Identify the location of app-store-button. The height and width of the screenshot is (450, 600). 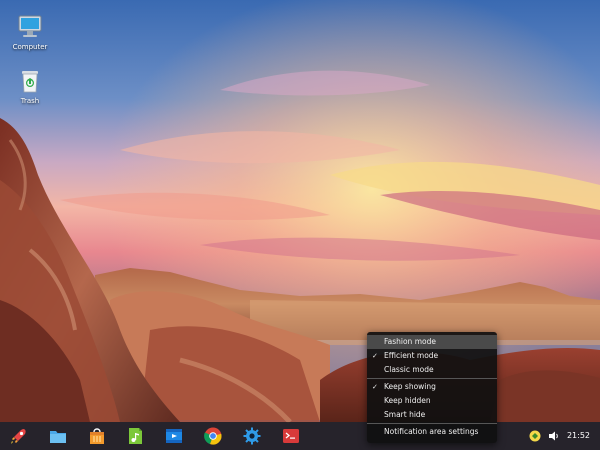
(97, 436).